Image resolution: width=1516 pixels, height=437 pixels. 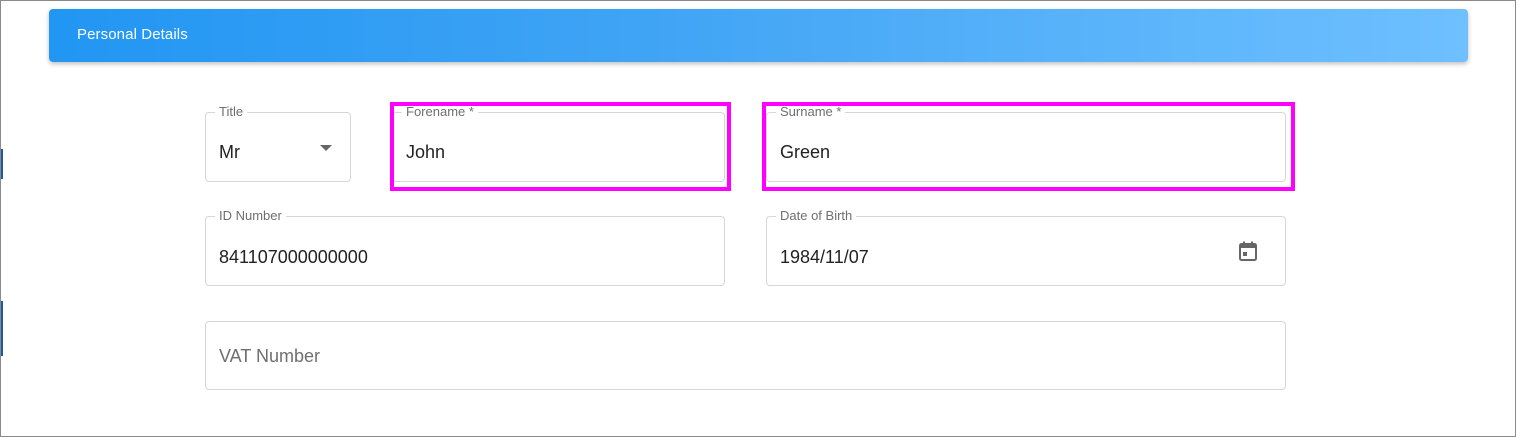 I want to click on vat-number-input: VAT Number, so click(x=745, y=355).